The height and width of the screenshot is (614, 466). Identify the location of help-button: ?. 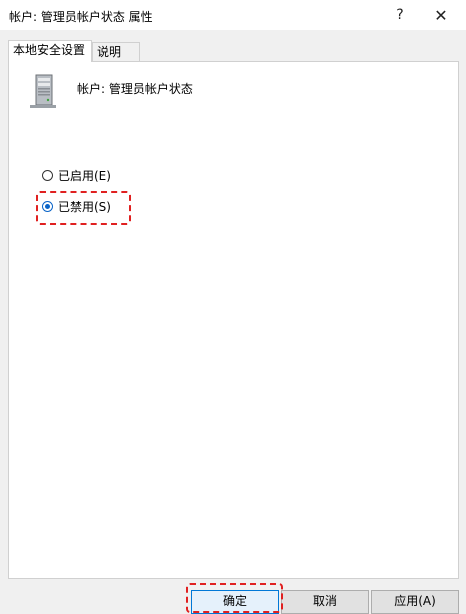
(400, 15).